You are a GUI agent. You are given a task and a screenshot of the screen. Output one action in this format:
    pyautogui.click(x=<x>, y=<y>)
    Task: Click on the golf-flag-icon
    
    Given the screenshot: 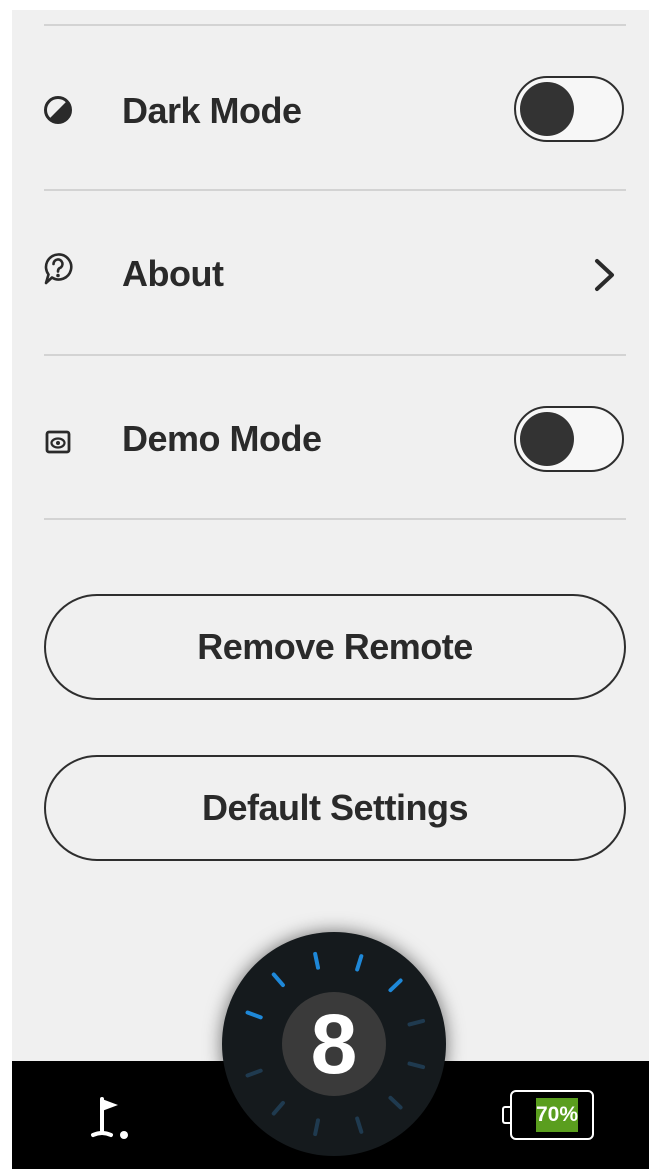 What is the action you would take?
    pyautogui.click(x=118, y=1120)
    